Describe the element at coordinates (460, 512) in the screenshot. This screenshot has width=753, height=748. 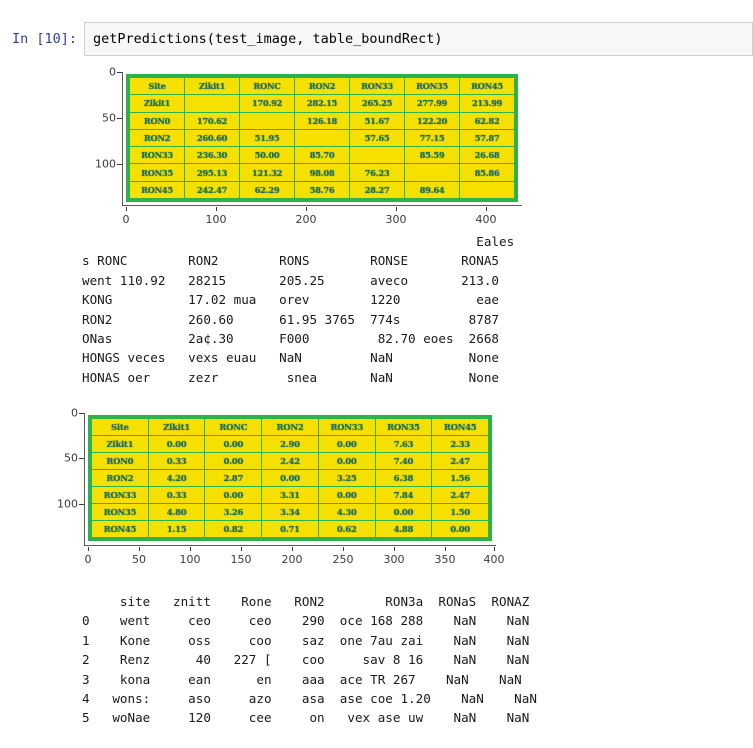
I see `table-cell: 1.50` at that location.